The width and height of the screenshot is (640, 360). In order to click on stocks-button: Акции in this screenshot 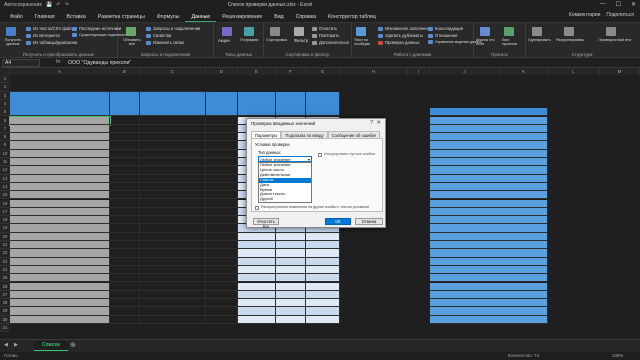, I will do `click(224, 40)`.